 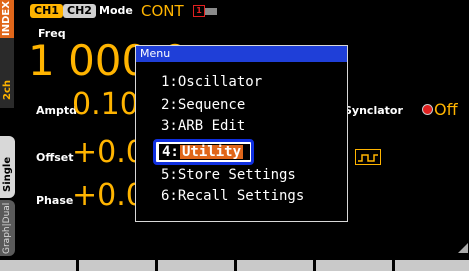 I want to click on single-tab-label: Single, so click(x=7, y=174).